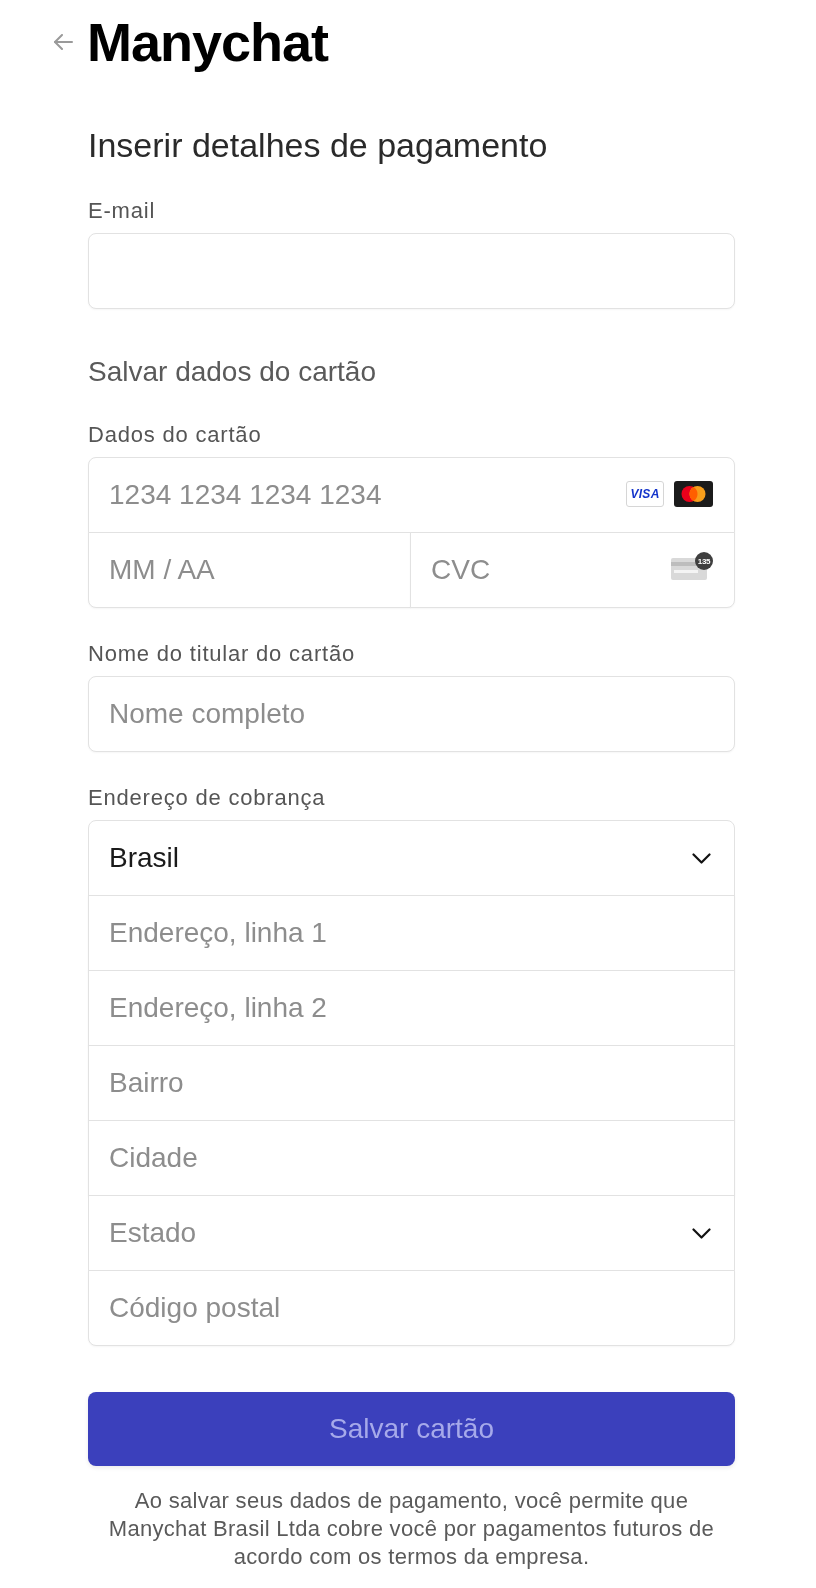 This screenshot has width=816, height=1588. What do you see at coordinates (645, 494) in the screenshot?
I see `visa-logo: VISA` at bounding box center [645, 494].